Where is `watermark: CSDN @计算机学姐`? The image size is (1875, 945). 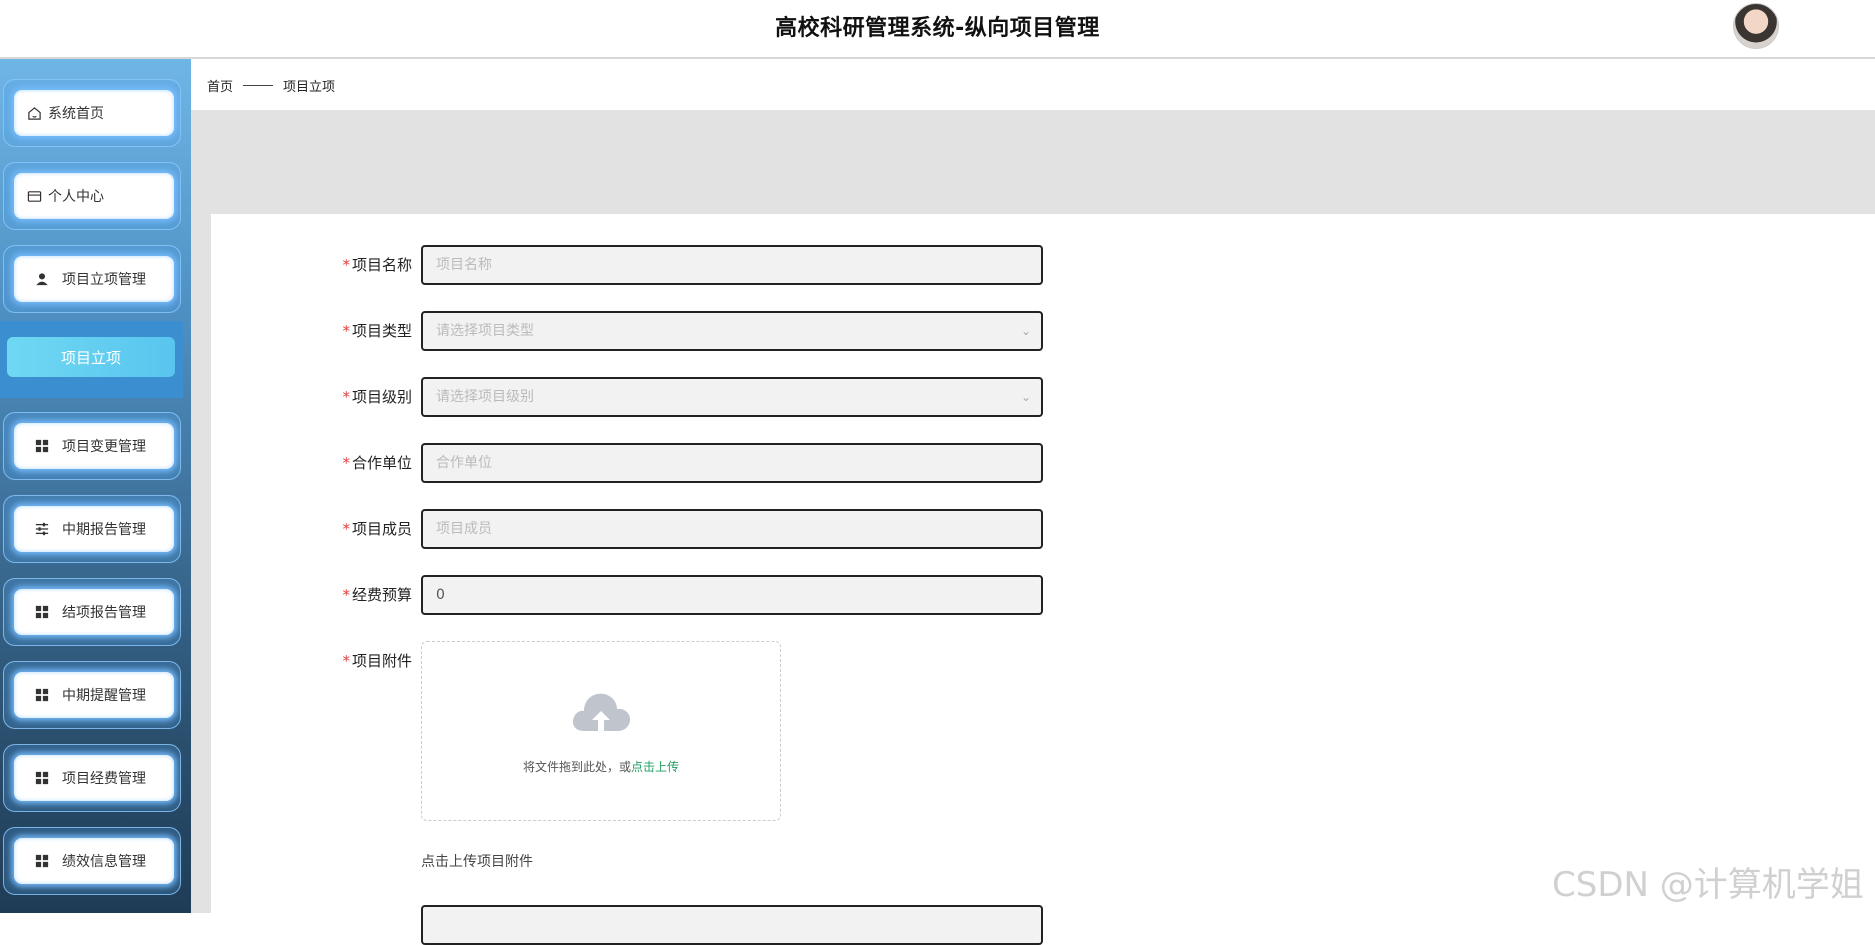
watermark: CSDN @计算机学姐 is located at coordinates (1708, 885).